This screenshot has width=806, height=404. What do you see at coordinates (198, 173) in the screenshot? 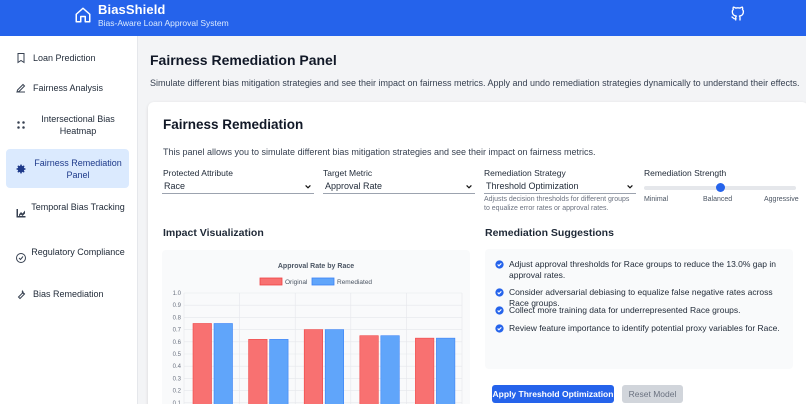
I see `protected-attribute-label: Protected Attribute` at bounding box center [198, 173].